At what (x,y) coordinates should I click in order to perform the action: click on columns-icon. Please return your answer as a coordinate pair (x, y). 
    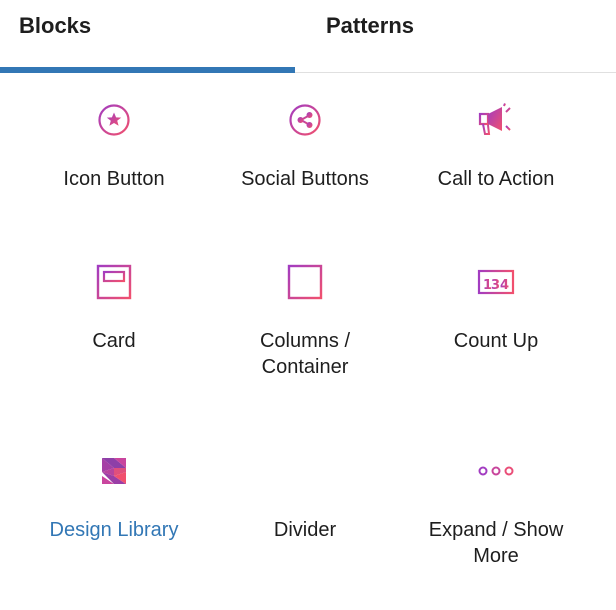
    Looking at the image, I should click on (305, 282).